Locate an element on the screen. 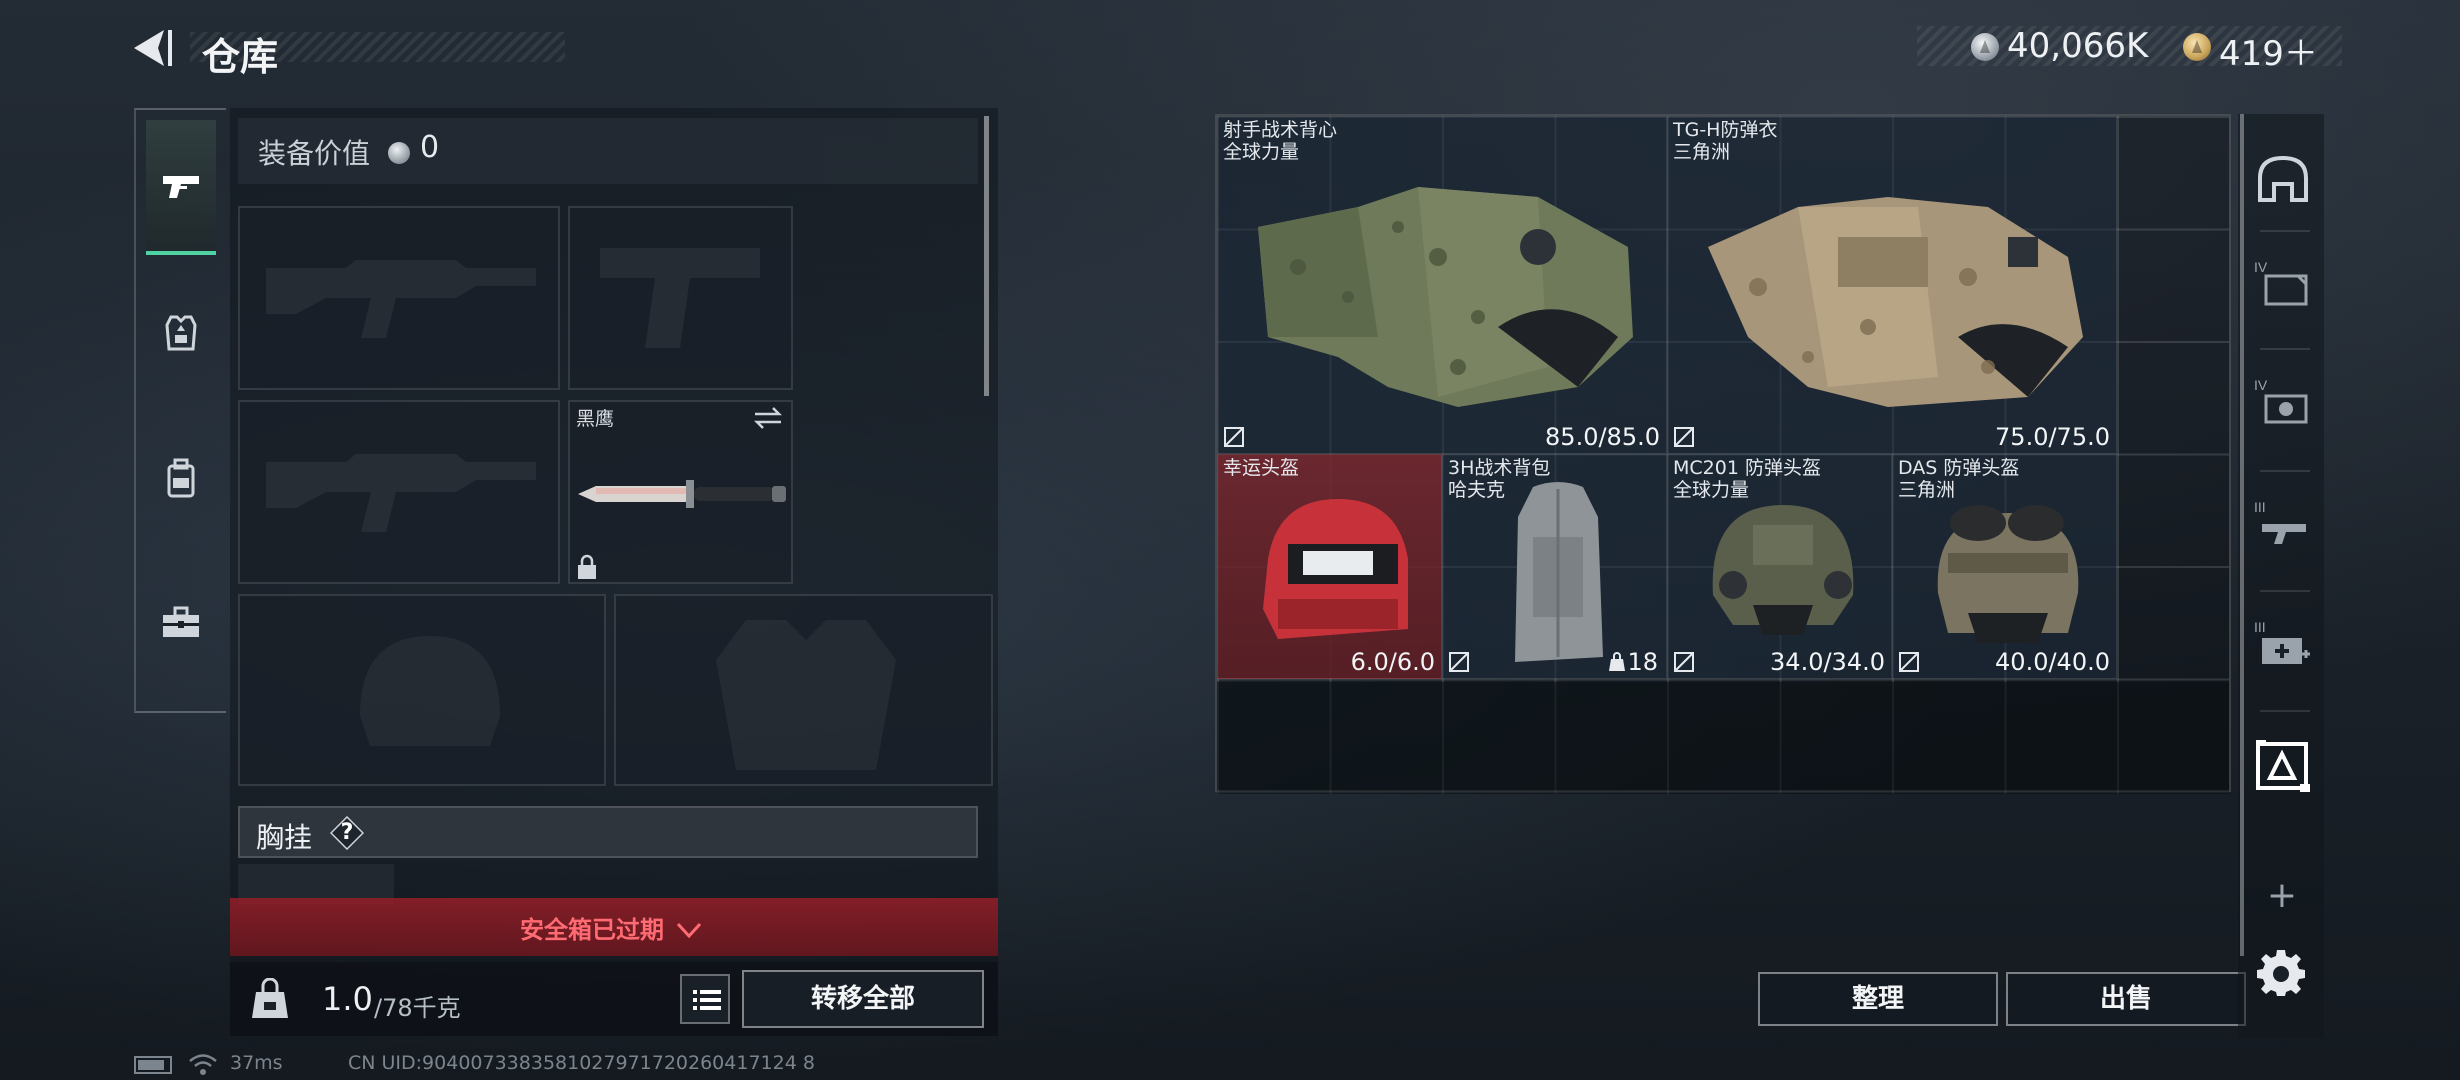 Image resolution: width=2460 pixels, height=1080 pixels. tab-weapons is located at coordinates (181, 187).